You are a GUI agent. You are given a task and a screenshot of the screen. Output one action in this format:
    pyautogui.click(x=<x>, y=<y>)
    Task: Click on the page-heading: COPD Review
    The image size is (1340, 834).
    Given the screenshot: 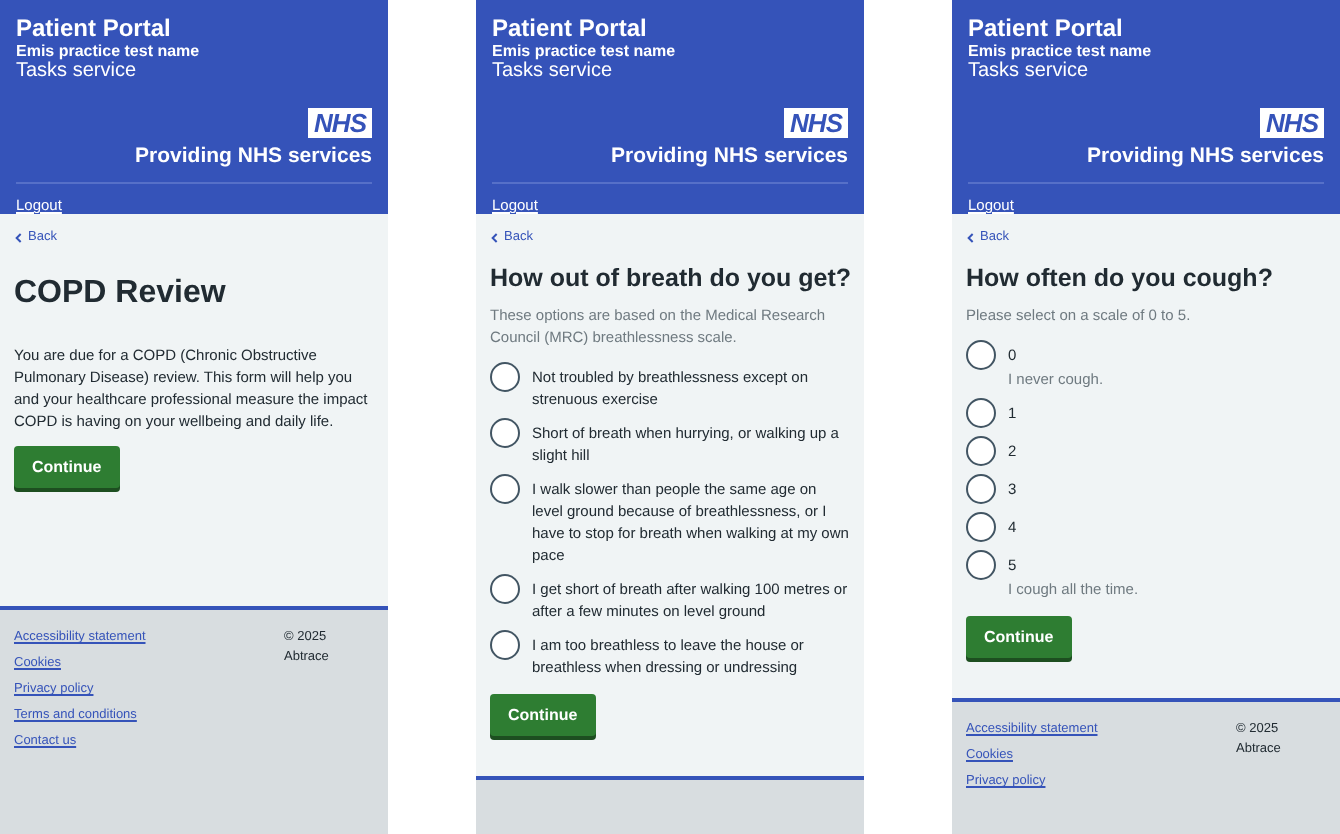 What is the action you would take?
    pyautogui.click(x=120, y=294)
    